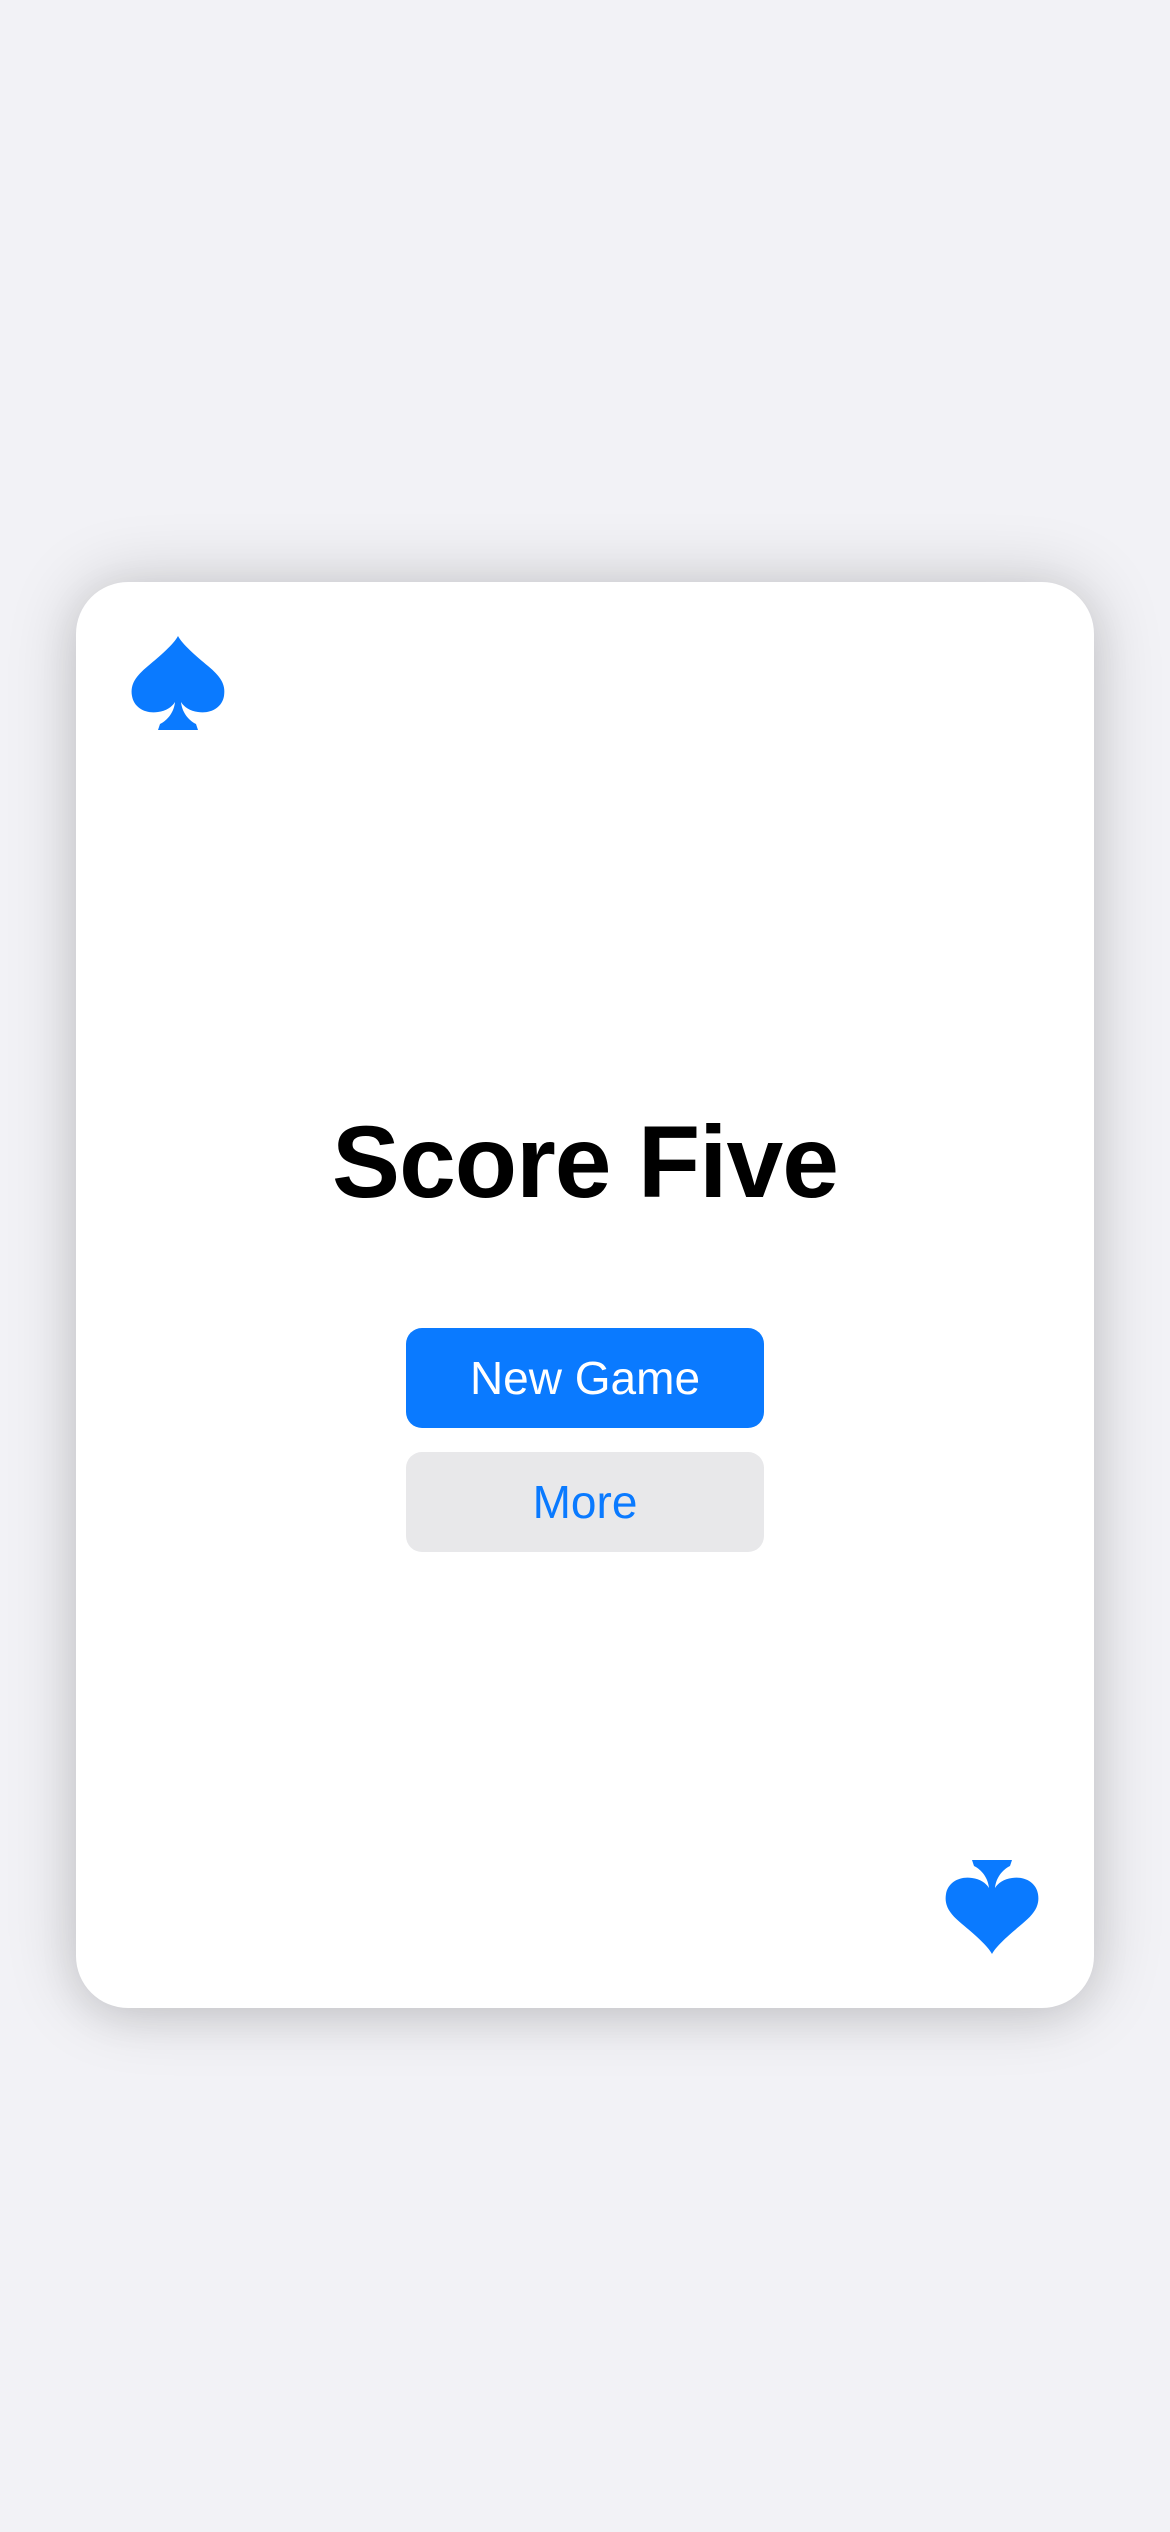  I want to click on more-button: More, so click(585, 1502).